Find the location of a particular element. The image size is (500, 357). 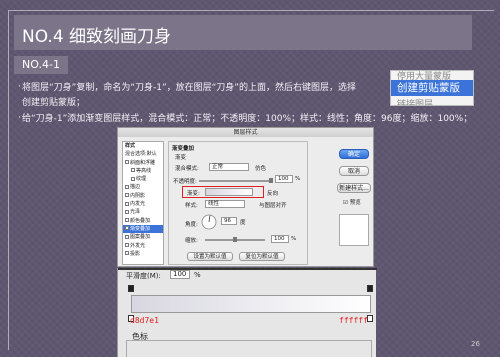

opacity-unit: % is located at coordinates (298, 179).